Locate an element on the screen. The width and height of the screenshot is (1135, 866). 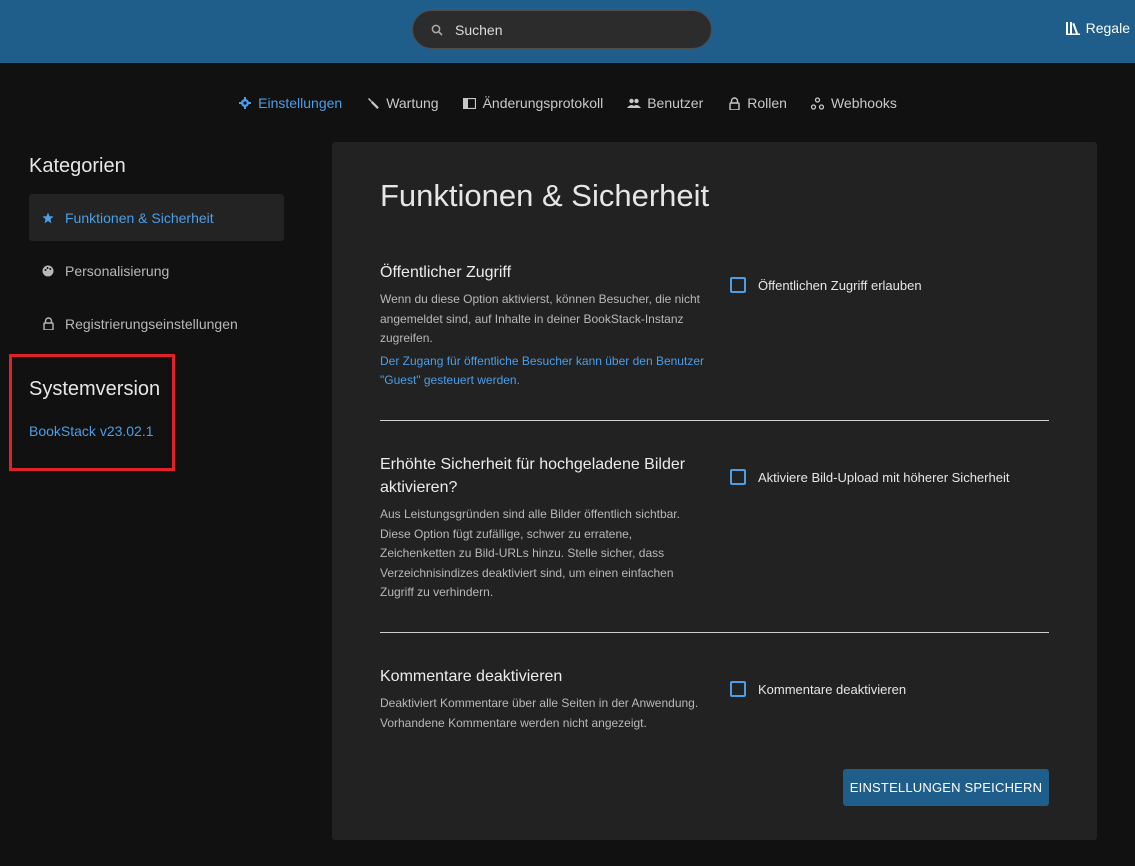
audit-log-icon is located at coordinates (470, 103).